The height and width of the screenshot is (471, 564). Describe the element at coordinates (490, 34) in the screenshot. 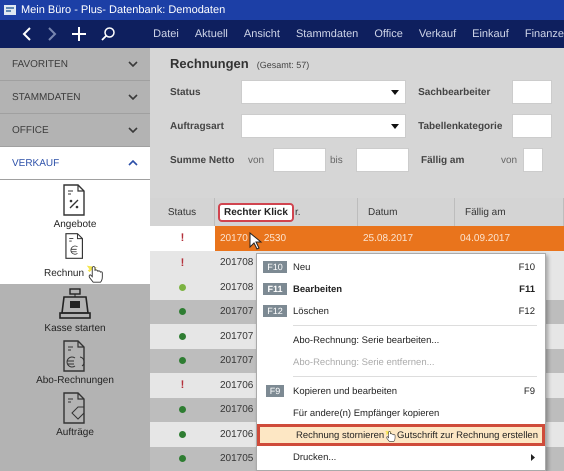

I see `menu-item: Einkauf` at that location.